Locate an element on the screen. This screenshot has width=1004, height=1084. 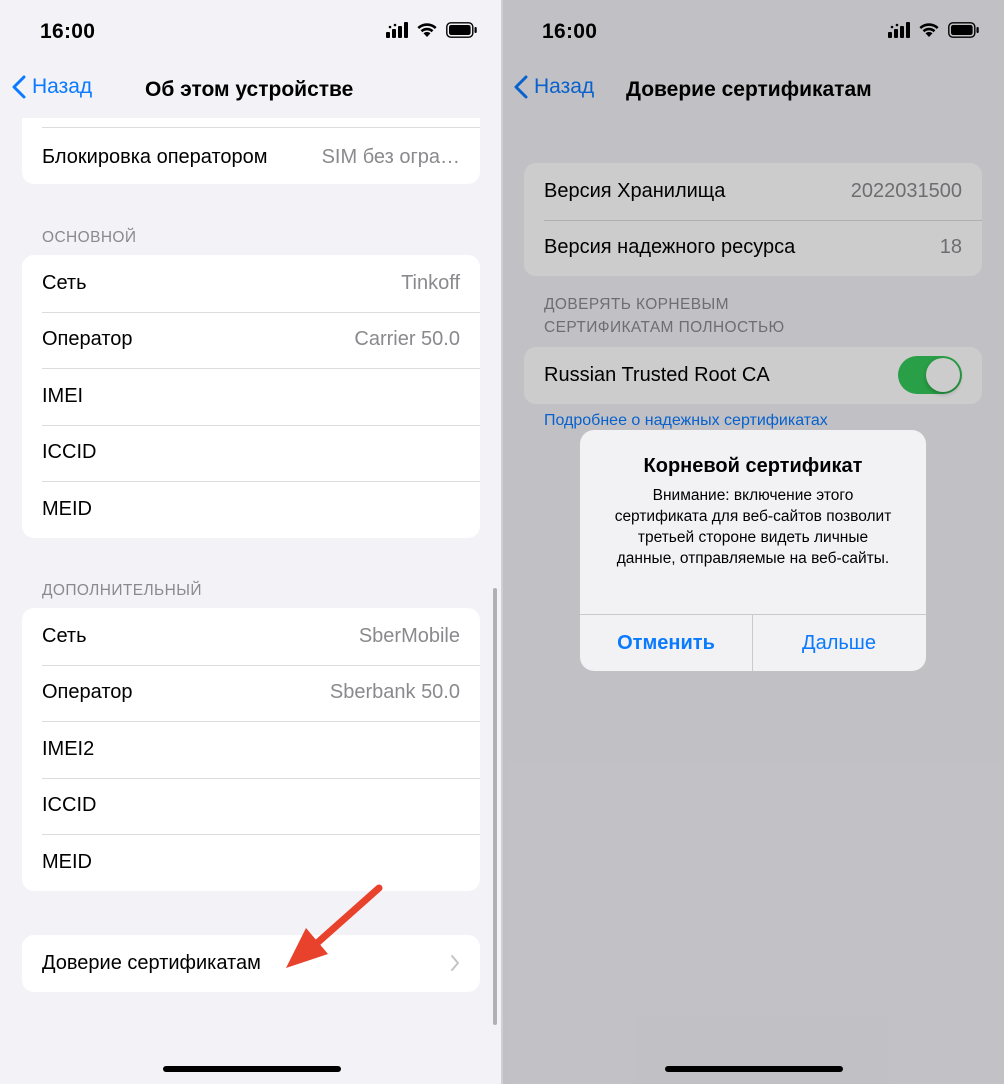
row-network: Сеть SberMobile is located at coordinates (251, 636).